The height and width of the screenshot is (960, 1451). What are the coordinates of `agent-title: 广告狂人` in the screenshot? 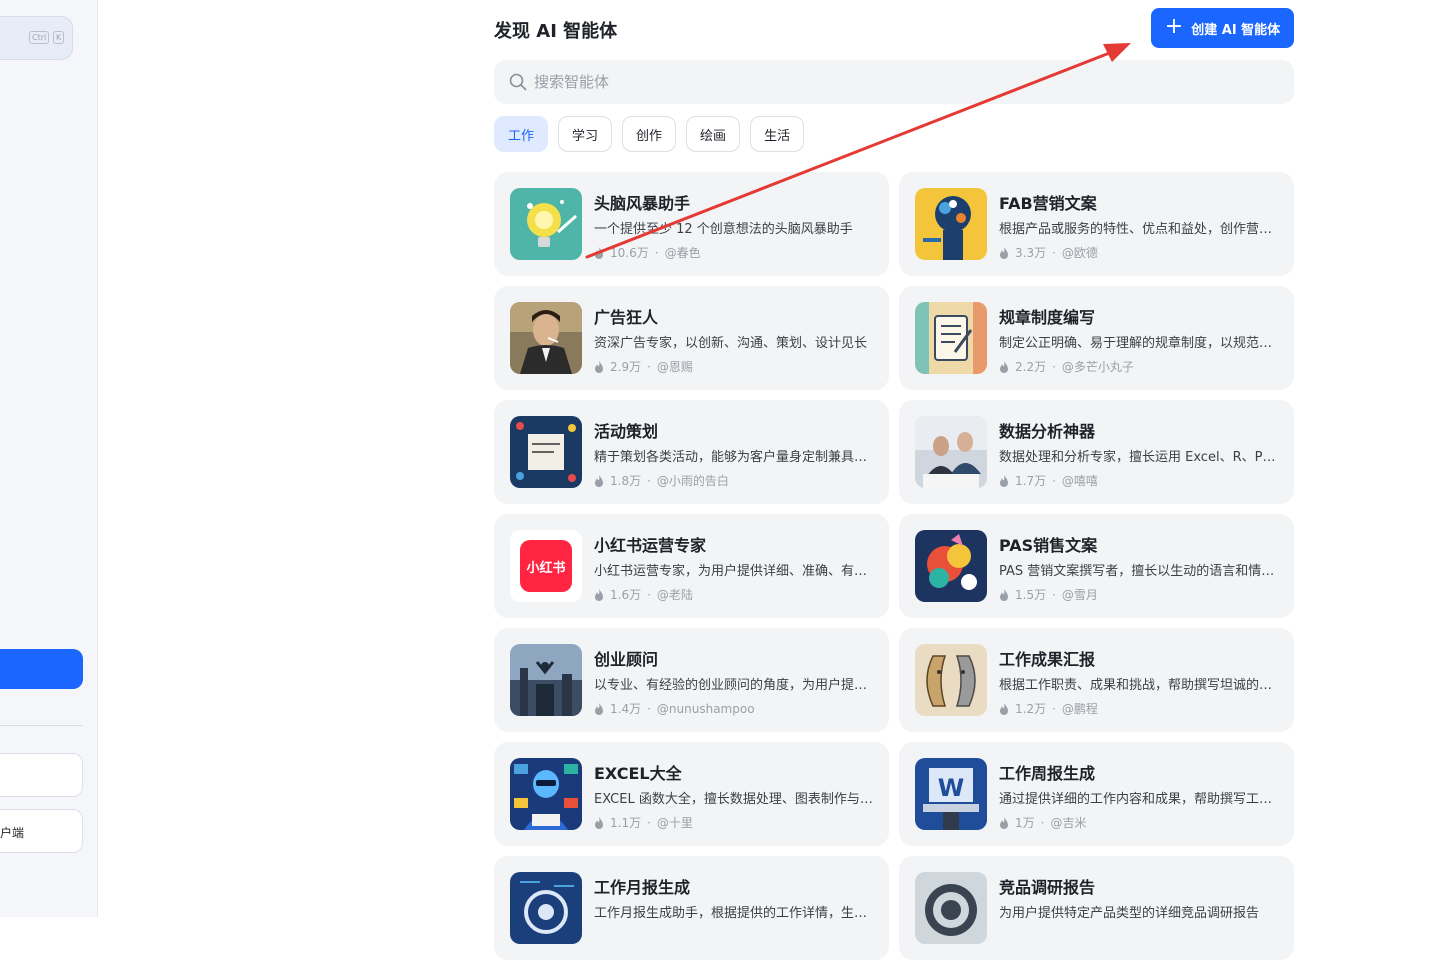 It's located at (626, 317).